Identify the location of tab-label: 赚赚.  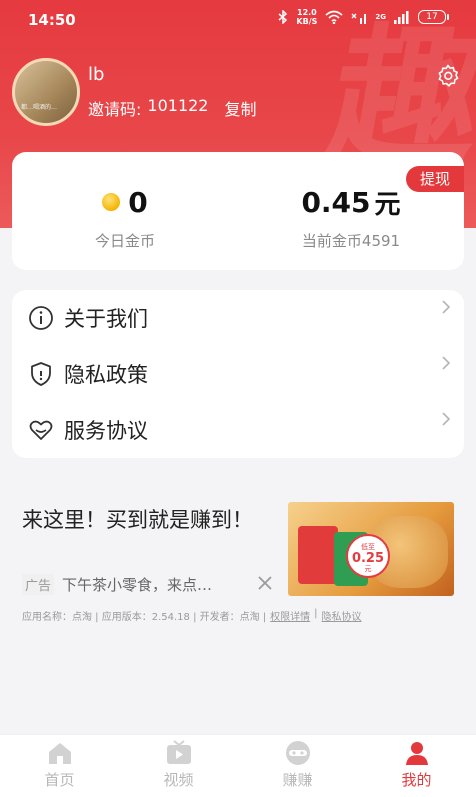
(297, 780).